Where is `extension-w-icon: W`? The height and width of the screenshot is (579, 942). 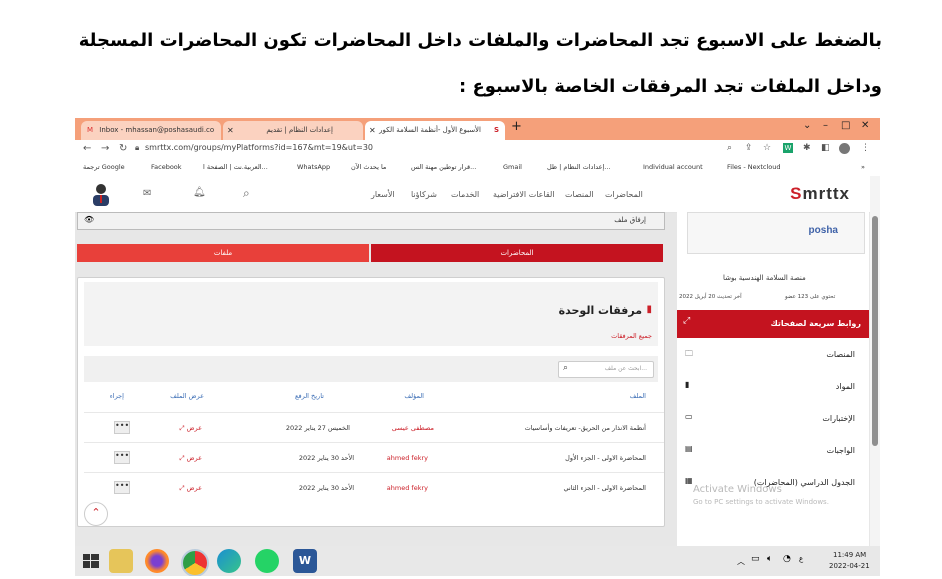 extension-w-icon: W is located at coordinates (788, 148).